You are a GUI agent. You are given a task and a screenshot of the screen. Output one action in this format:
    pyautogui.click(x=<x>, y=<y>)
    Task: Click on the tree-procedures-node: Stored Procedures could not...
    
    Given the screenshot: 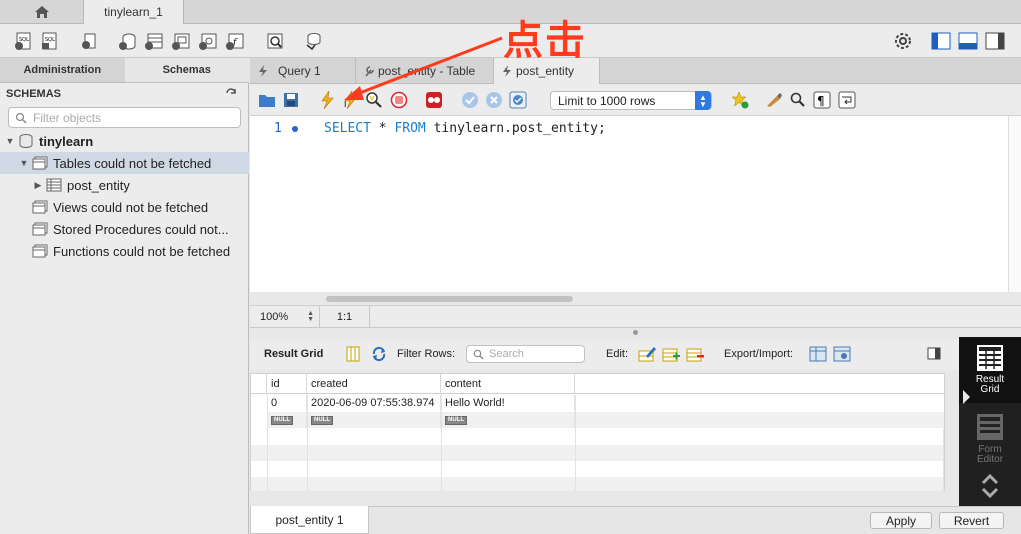 What is the action you would take?
    pyautogui.click(x=124, y=229)
    